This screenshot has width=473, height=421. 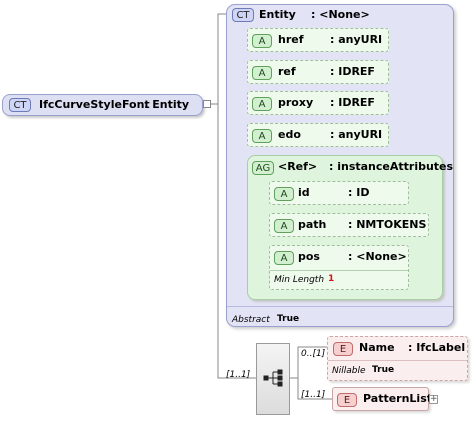 I want to click on nillable-value: True, so click(x=383, y=370).